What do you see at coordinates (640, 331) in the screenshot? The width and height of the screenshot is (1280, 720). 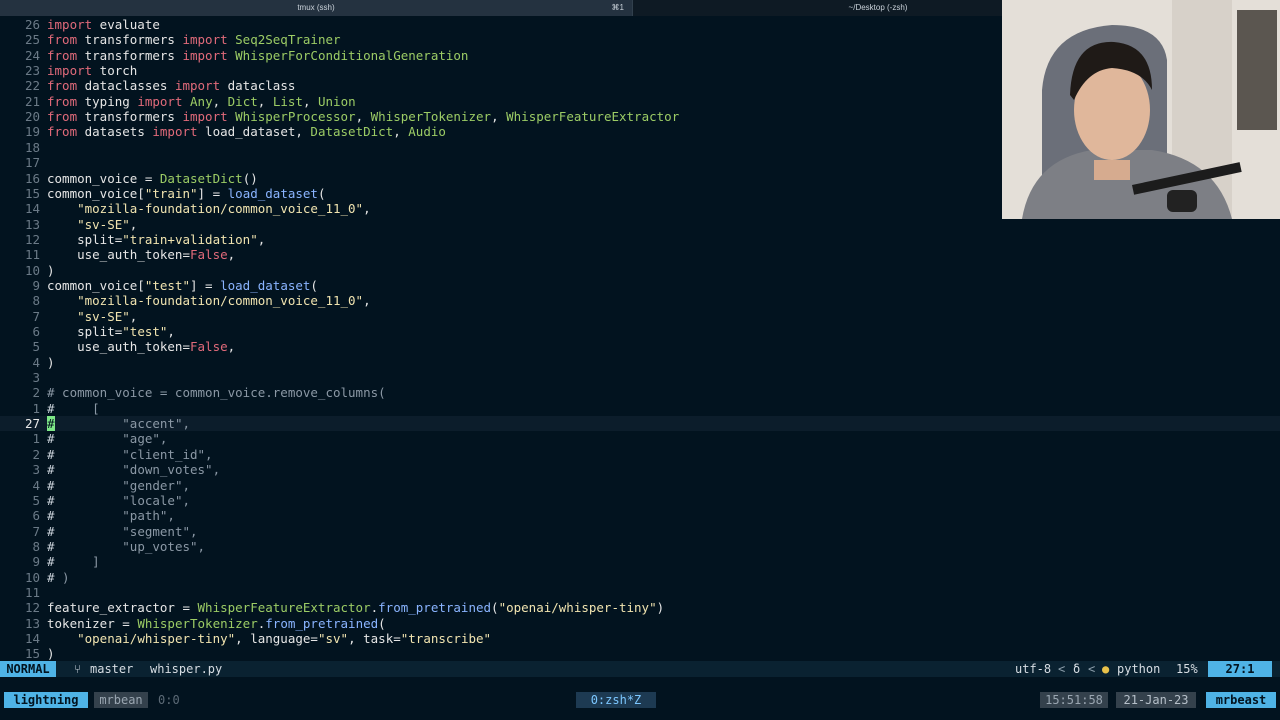 I see `code-line: 6 split="test",` at bounding box center [640, 331].